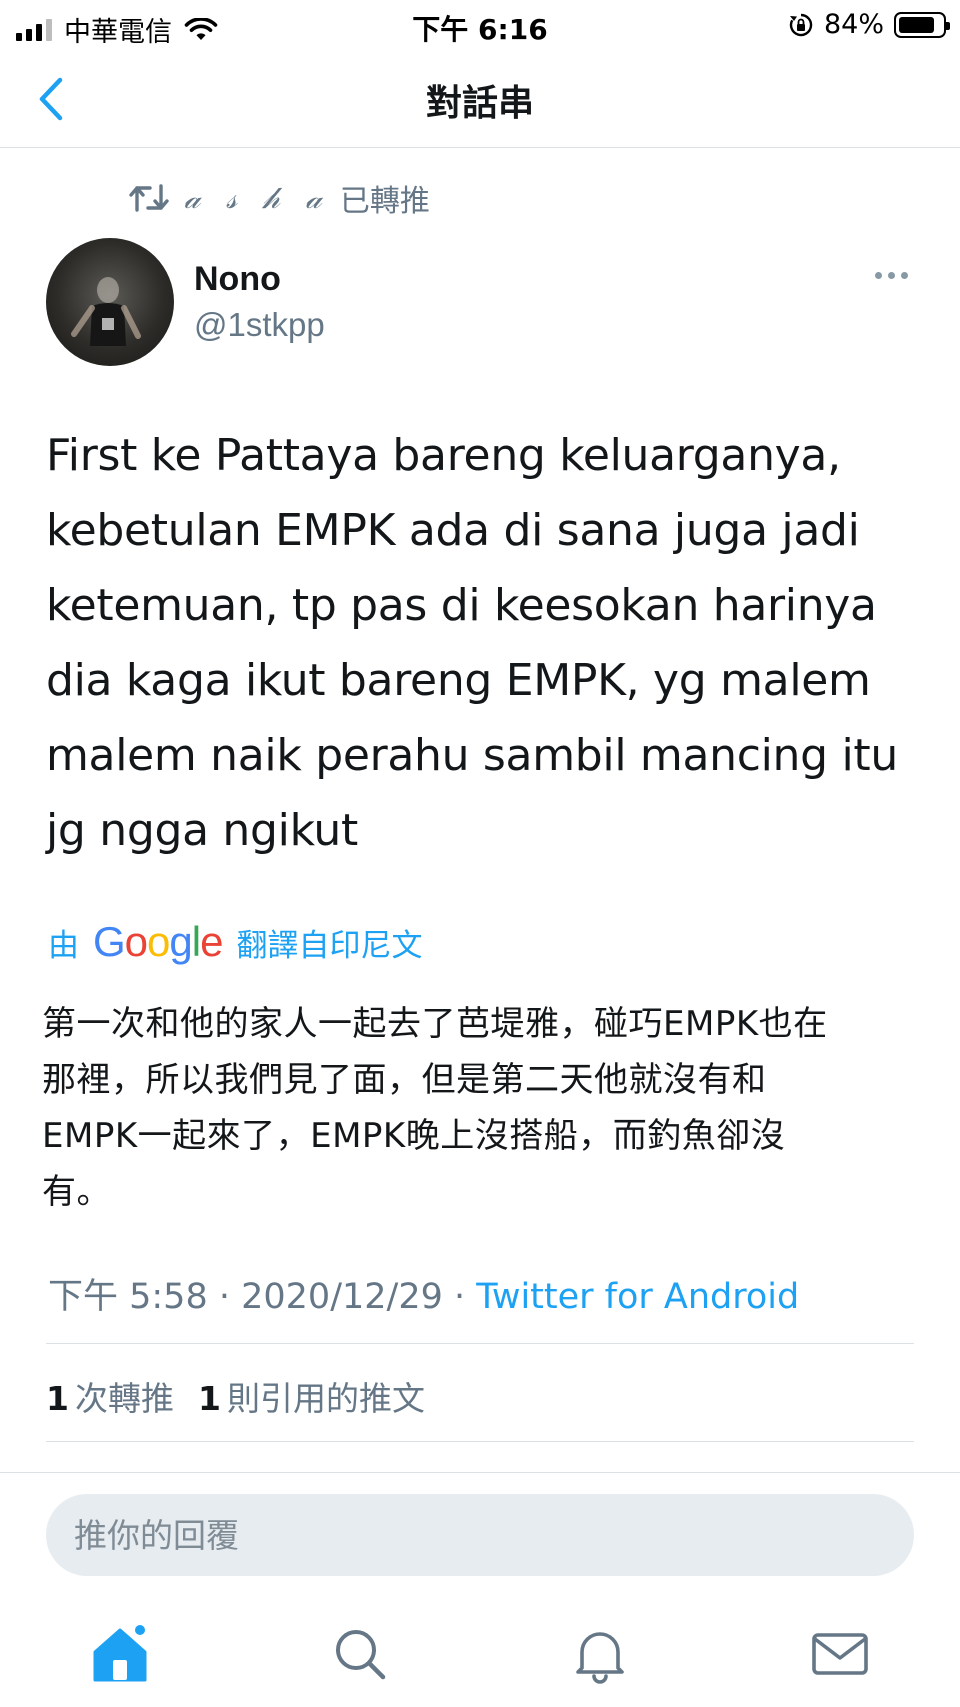 This screenshot has width=960, height=1707. Describe the element at coordinates (342, 1297) in the screenshot. I see `tweet-date: 2020/12/29` at that location.